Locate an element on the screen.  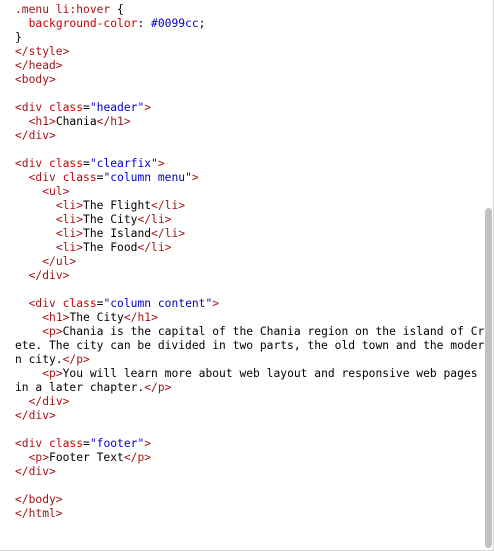
code-token: "footer" is located at coordinates (117, 443).